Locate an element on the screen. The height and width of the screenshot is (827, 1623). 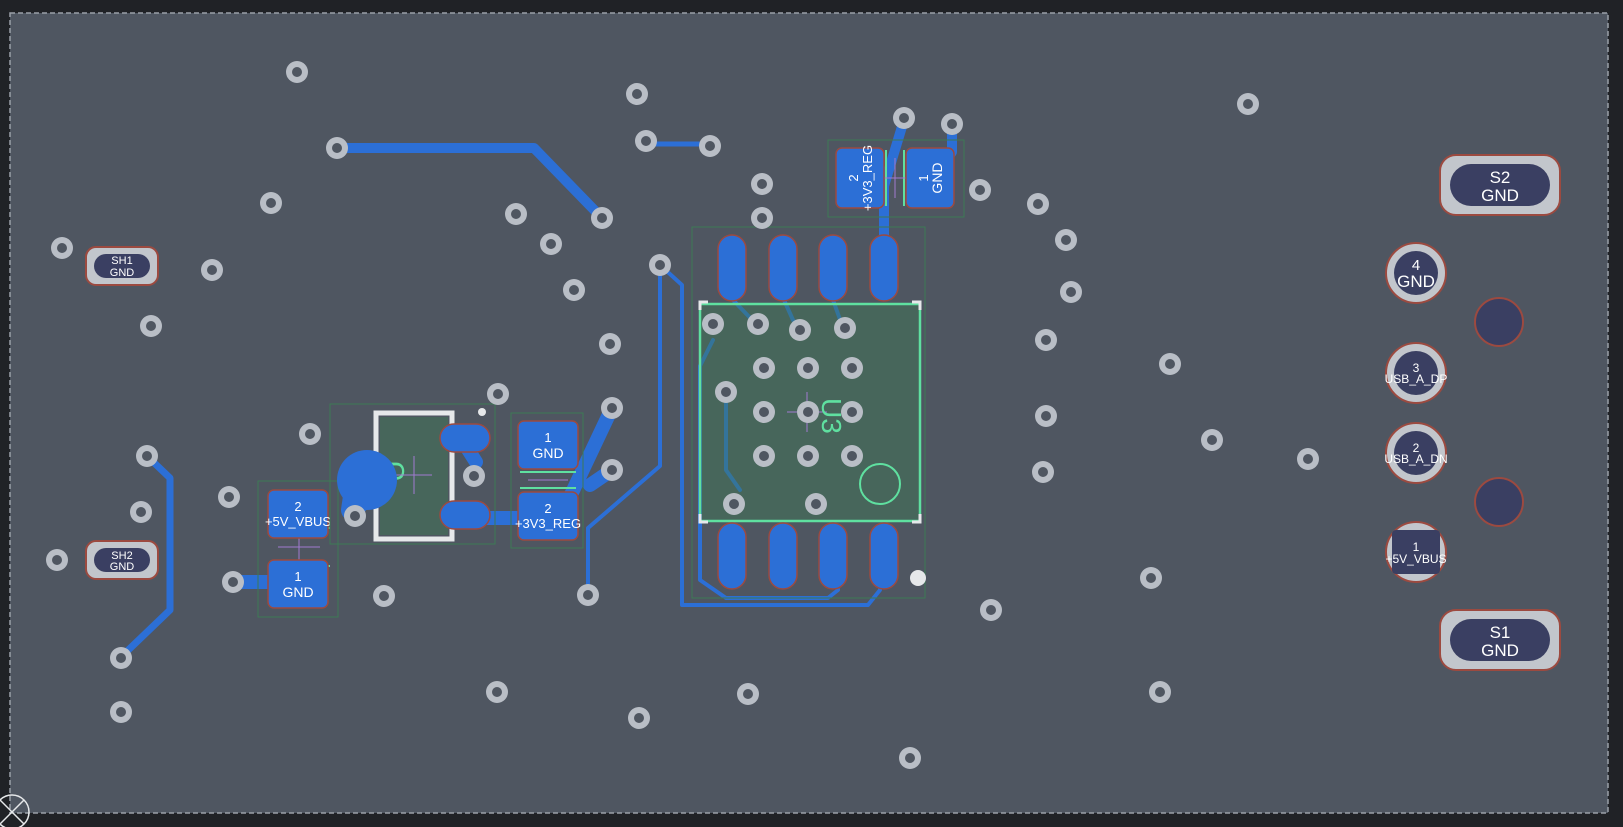
connector-pin-1: 1 +5V_VBUS is located at coordinates (1416, 552).